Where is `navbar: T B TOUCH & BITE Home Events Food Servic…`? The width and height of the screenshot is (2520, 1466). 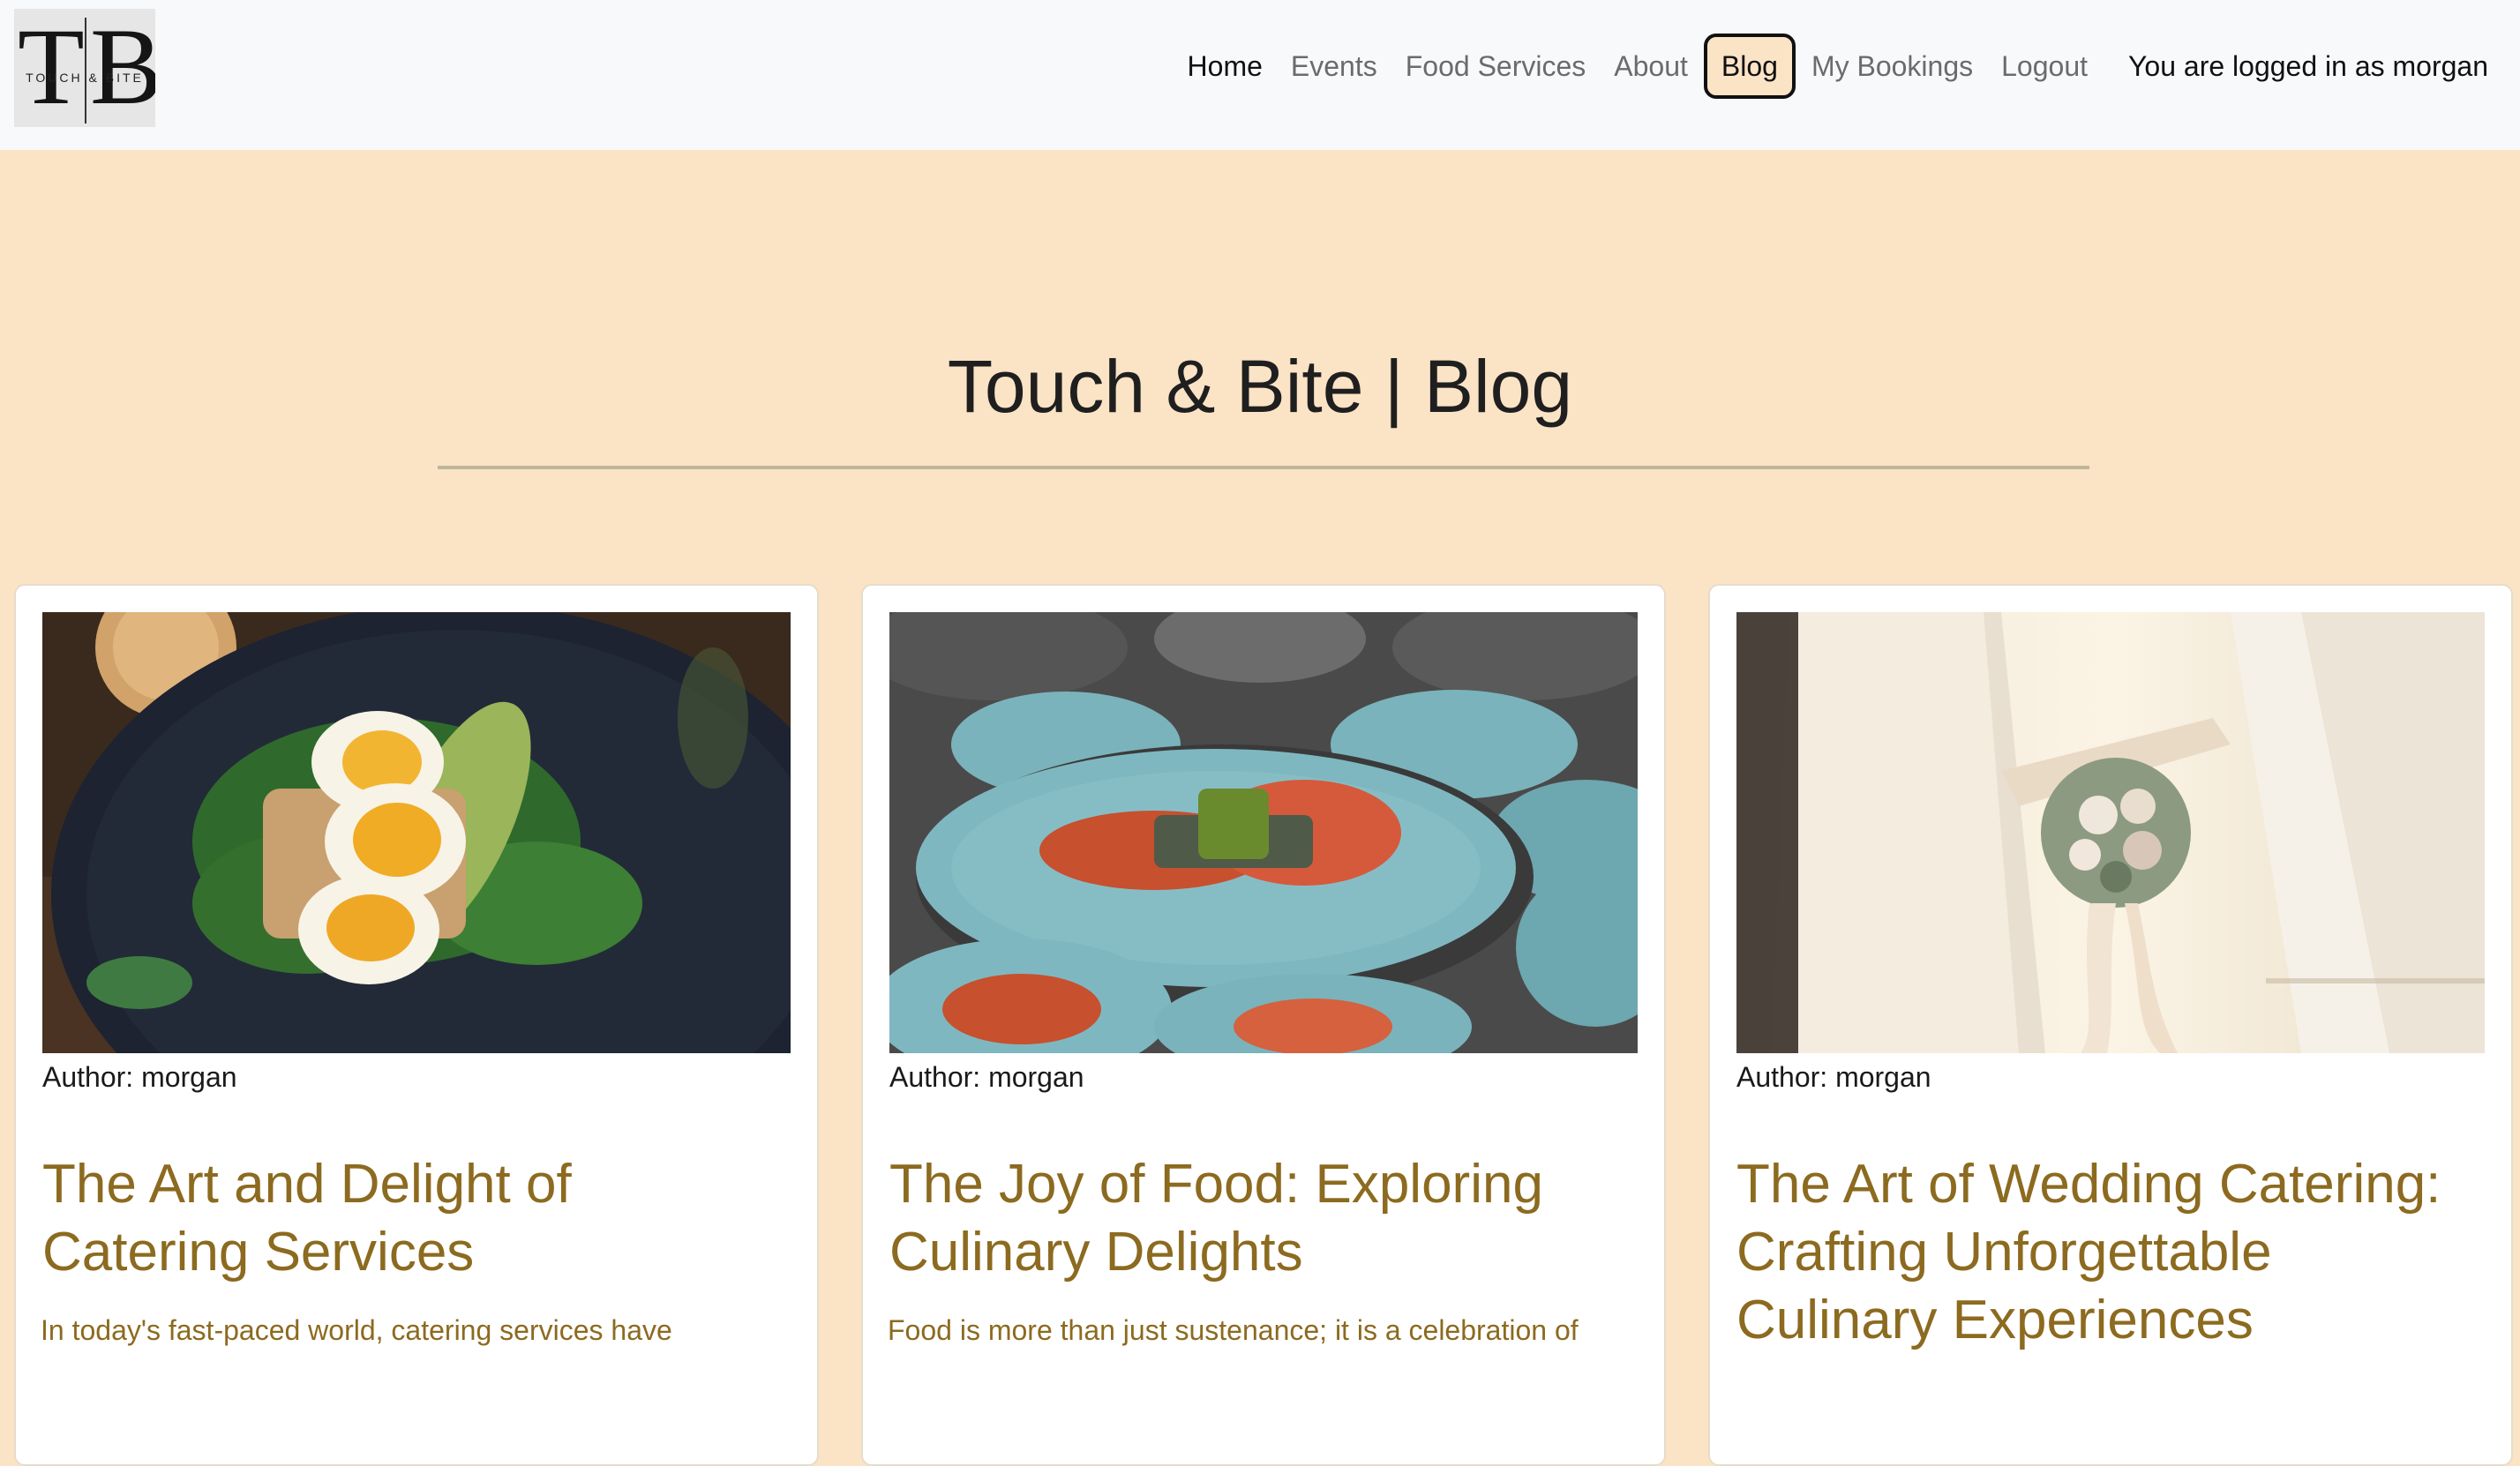 navbar: T B TOUCH & BITE Home Events Food Servic… is located at coordinates (1260, 75).